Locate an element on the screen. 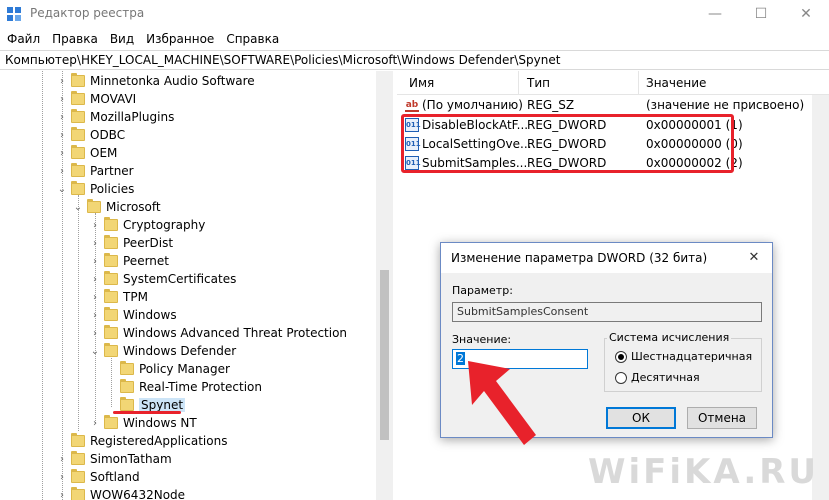 Image resolution: width=829 pixels, height=500 pixels. tree-item: › WOW6432Node is located at coordinates (120, 493).